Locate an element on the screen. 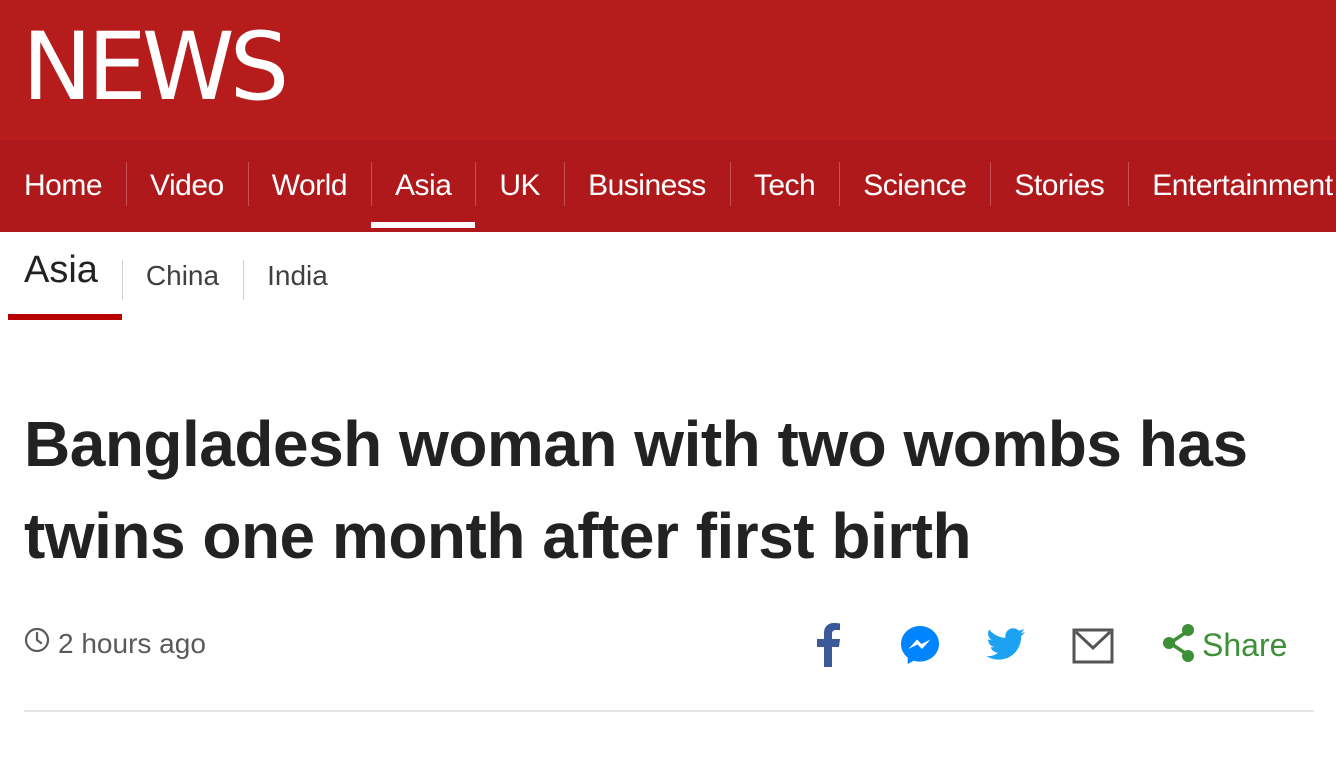  nav-item-business: Business is located at coordinates (647, 186).